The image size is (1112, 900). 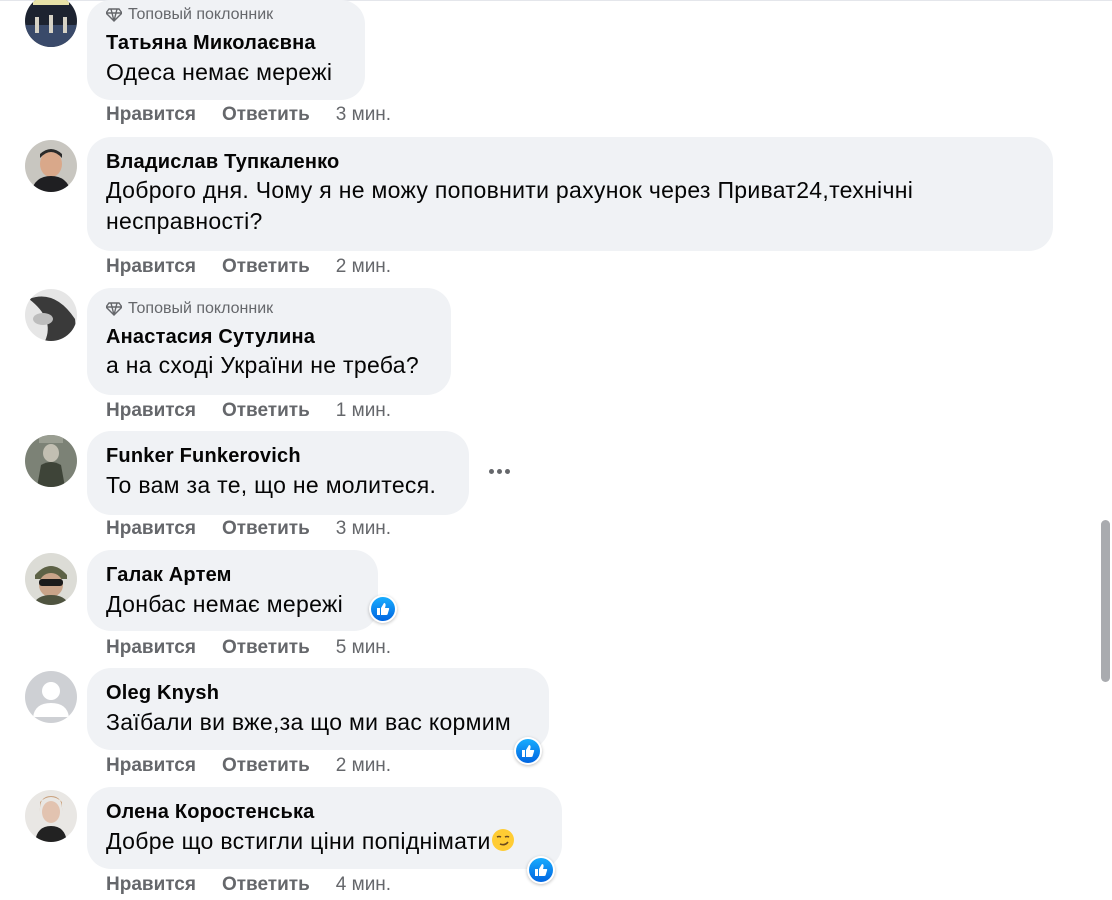 What do you see at coordinates (219, 72) in the screenshot?
I see `comment-text: Одеса немає мережі` at bounding box center [219, 72].